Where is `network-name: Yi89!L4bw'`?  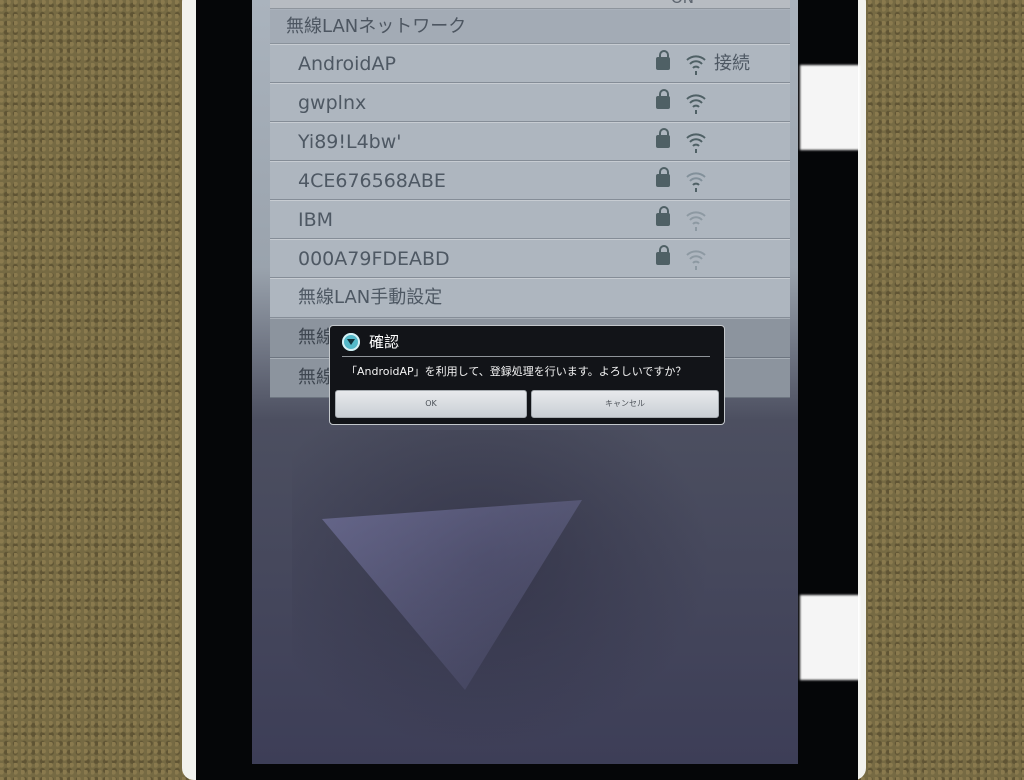 network-name: Yi89!L4bw' is located at coordinates (350, 142).